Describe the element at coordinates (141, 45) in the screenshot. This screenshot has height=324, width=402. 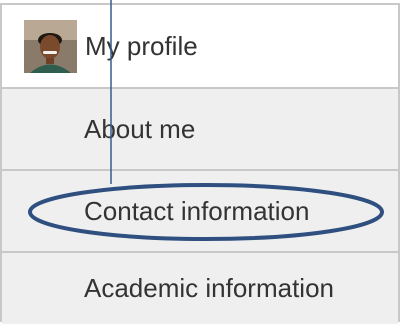
I see `menu-item-label: My profile` at that location.